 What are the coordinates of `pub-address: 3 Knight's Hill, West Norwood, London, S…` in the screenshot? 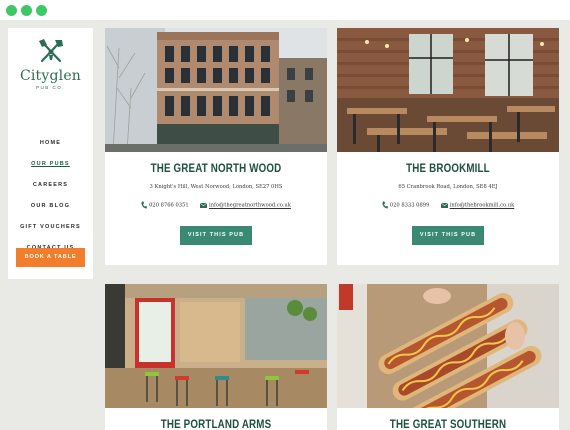 It's located at (216, 187).